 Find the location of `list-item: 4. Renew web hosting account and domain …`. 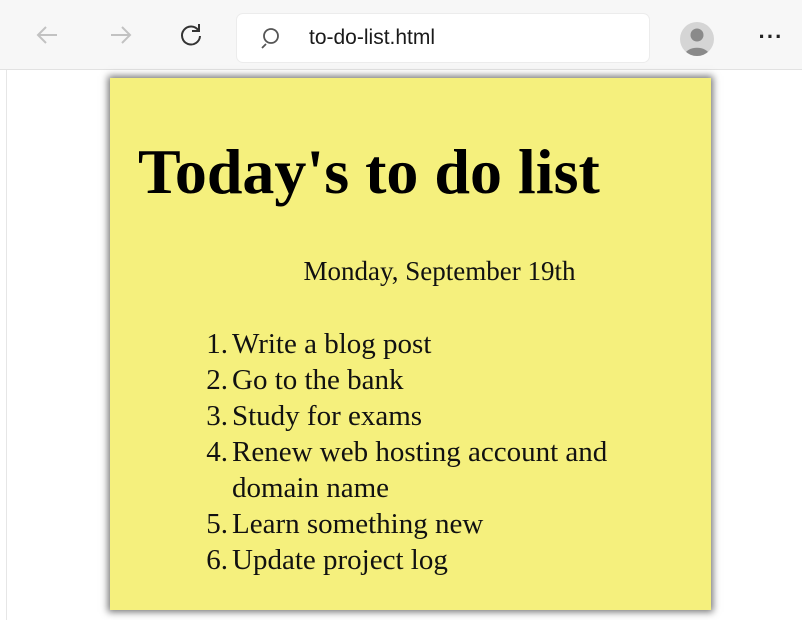

list-item: 4. Renew web hosting account and domain … is located at coordinates (414, 470).